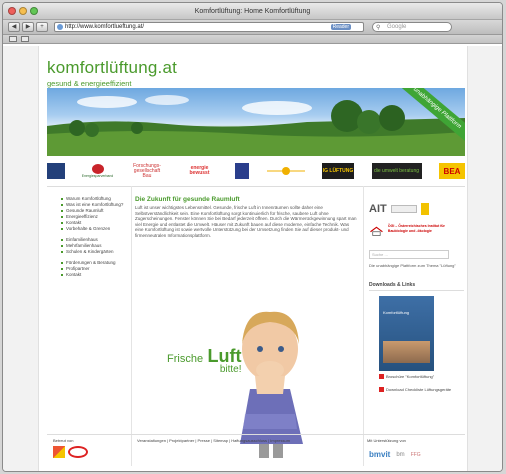 This screenshot has height=474, width=506. What do you see at coordinates (406, 352) in the screenshot?
I see `brochure-photo` at bounding box center [406, 352].